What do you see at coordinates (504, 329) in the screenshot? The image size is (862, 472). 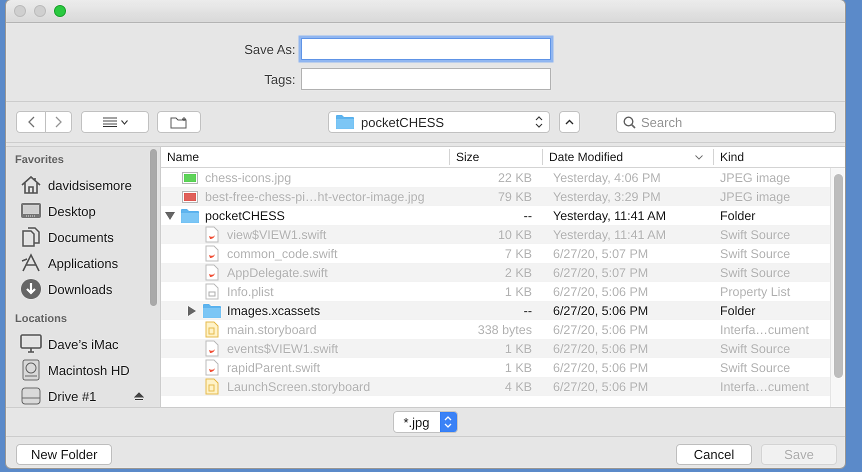 I see `file-size: 338 bytes` at bounding box center [504, 329].